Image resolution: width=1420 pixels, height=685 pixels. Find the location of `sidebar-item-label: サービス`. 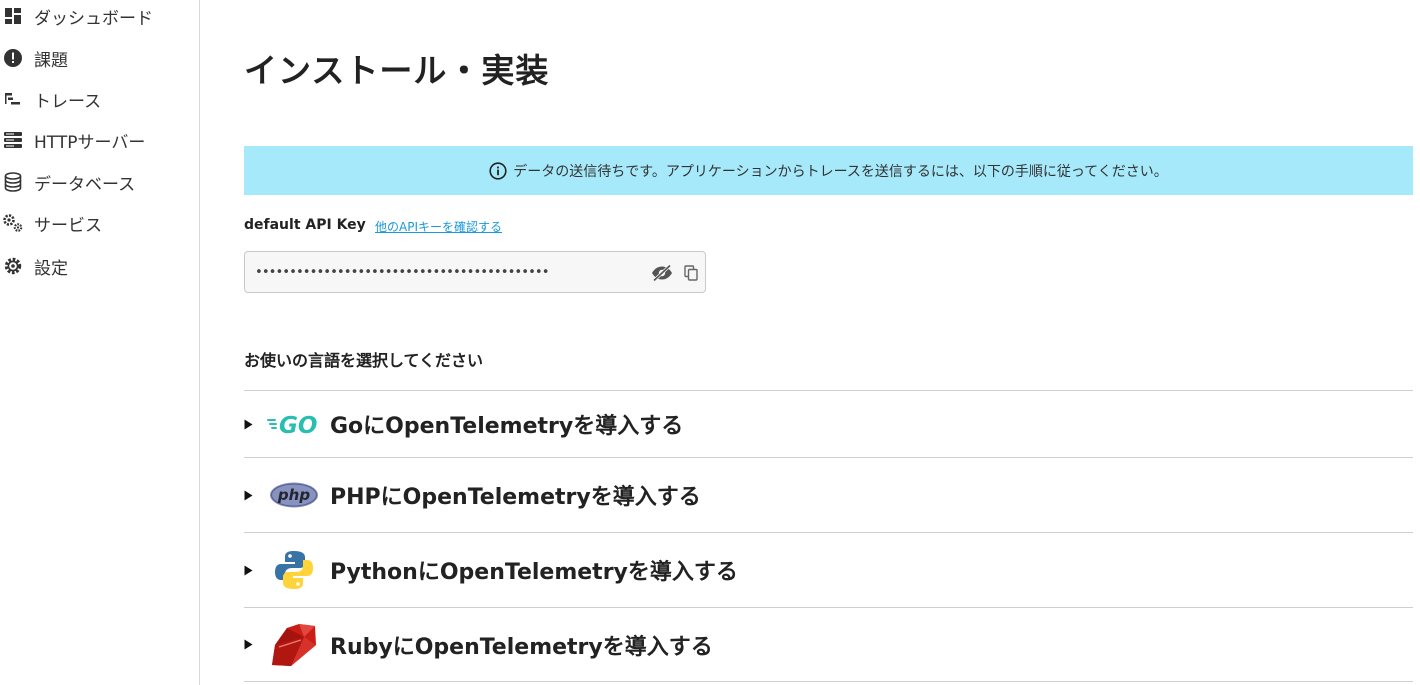

sidebar-item-label: サービス is located at coordinates (68, 225).